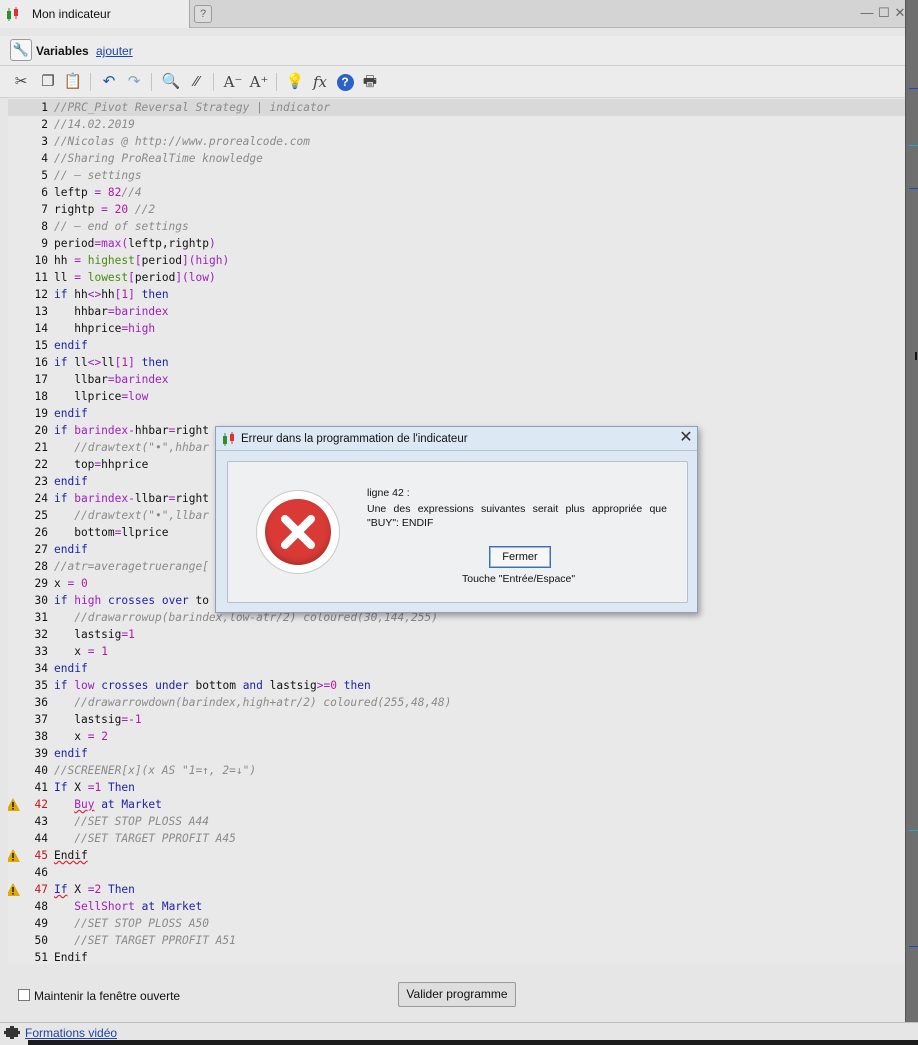 The image size is (918, 1045). What do you see at coordinates (21, 82) in the screenshot?
I see `cut-icon: ✂` at bounding box center [21, 82].